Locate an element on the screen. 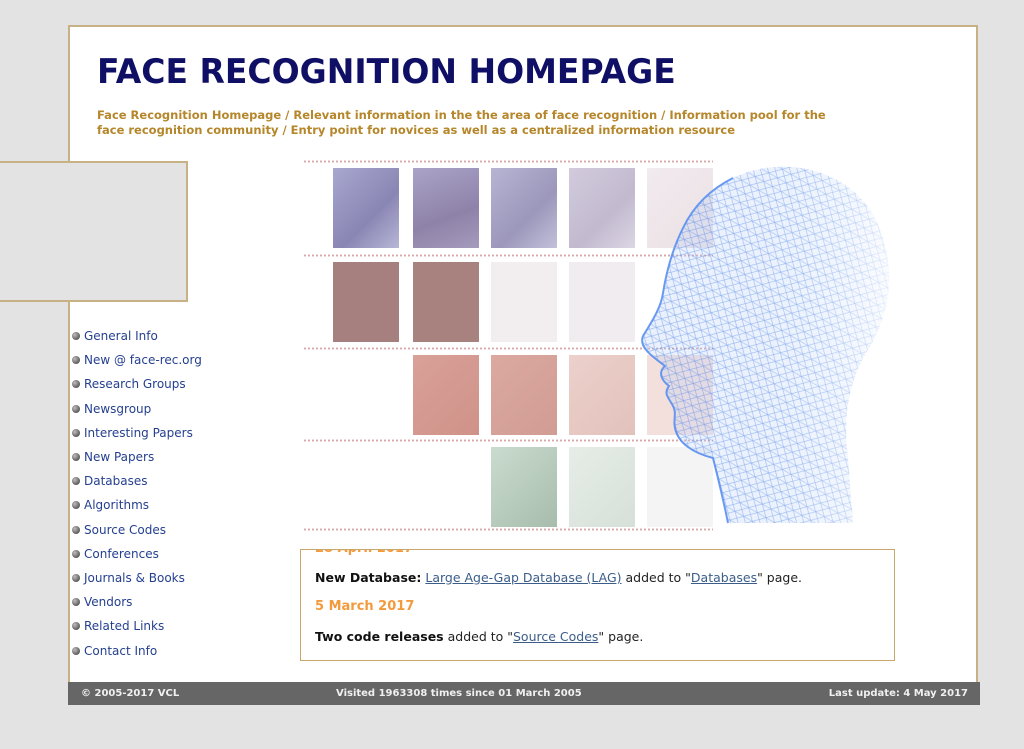 The width and height of the screenshot is (1024, 749). nav-item-research-groups: Research Groups is located at coordinates (137, 384).